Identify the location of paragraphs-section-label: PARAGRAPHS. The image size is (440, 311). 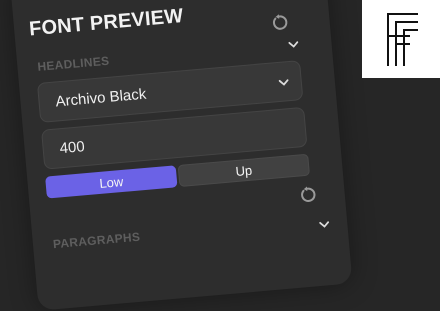
(96, 240).